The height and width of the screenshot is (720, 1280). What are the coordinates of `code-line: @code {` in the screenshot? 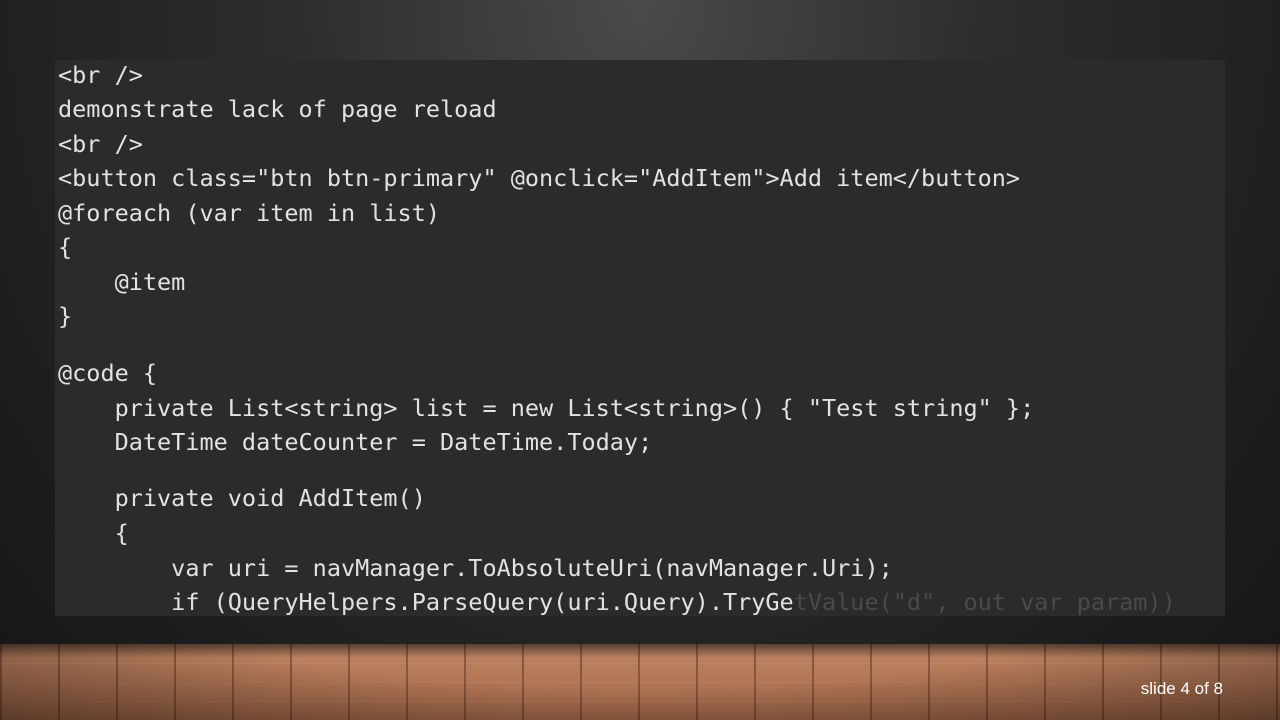 It's located at (108, 373).